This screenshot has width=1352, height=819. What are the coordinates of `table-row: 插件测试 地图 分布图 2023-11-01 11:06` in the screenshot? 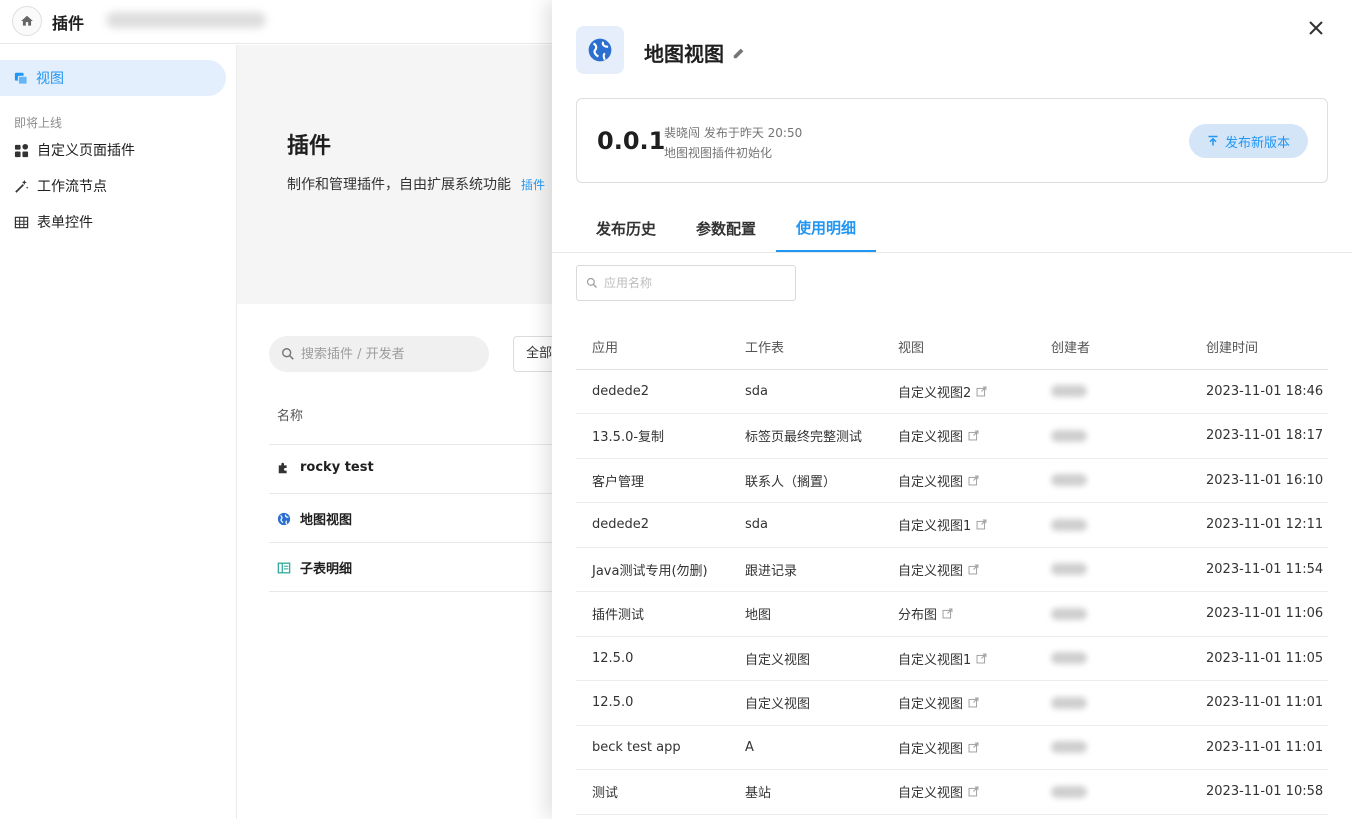 It's located at (952, 614).